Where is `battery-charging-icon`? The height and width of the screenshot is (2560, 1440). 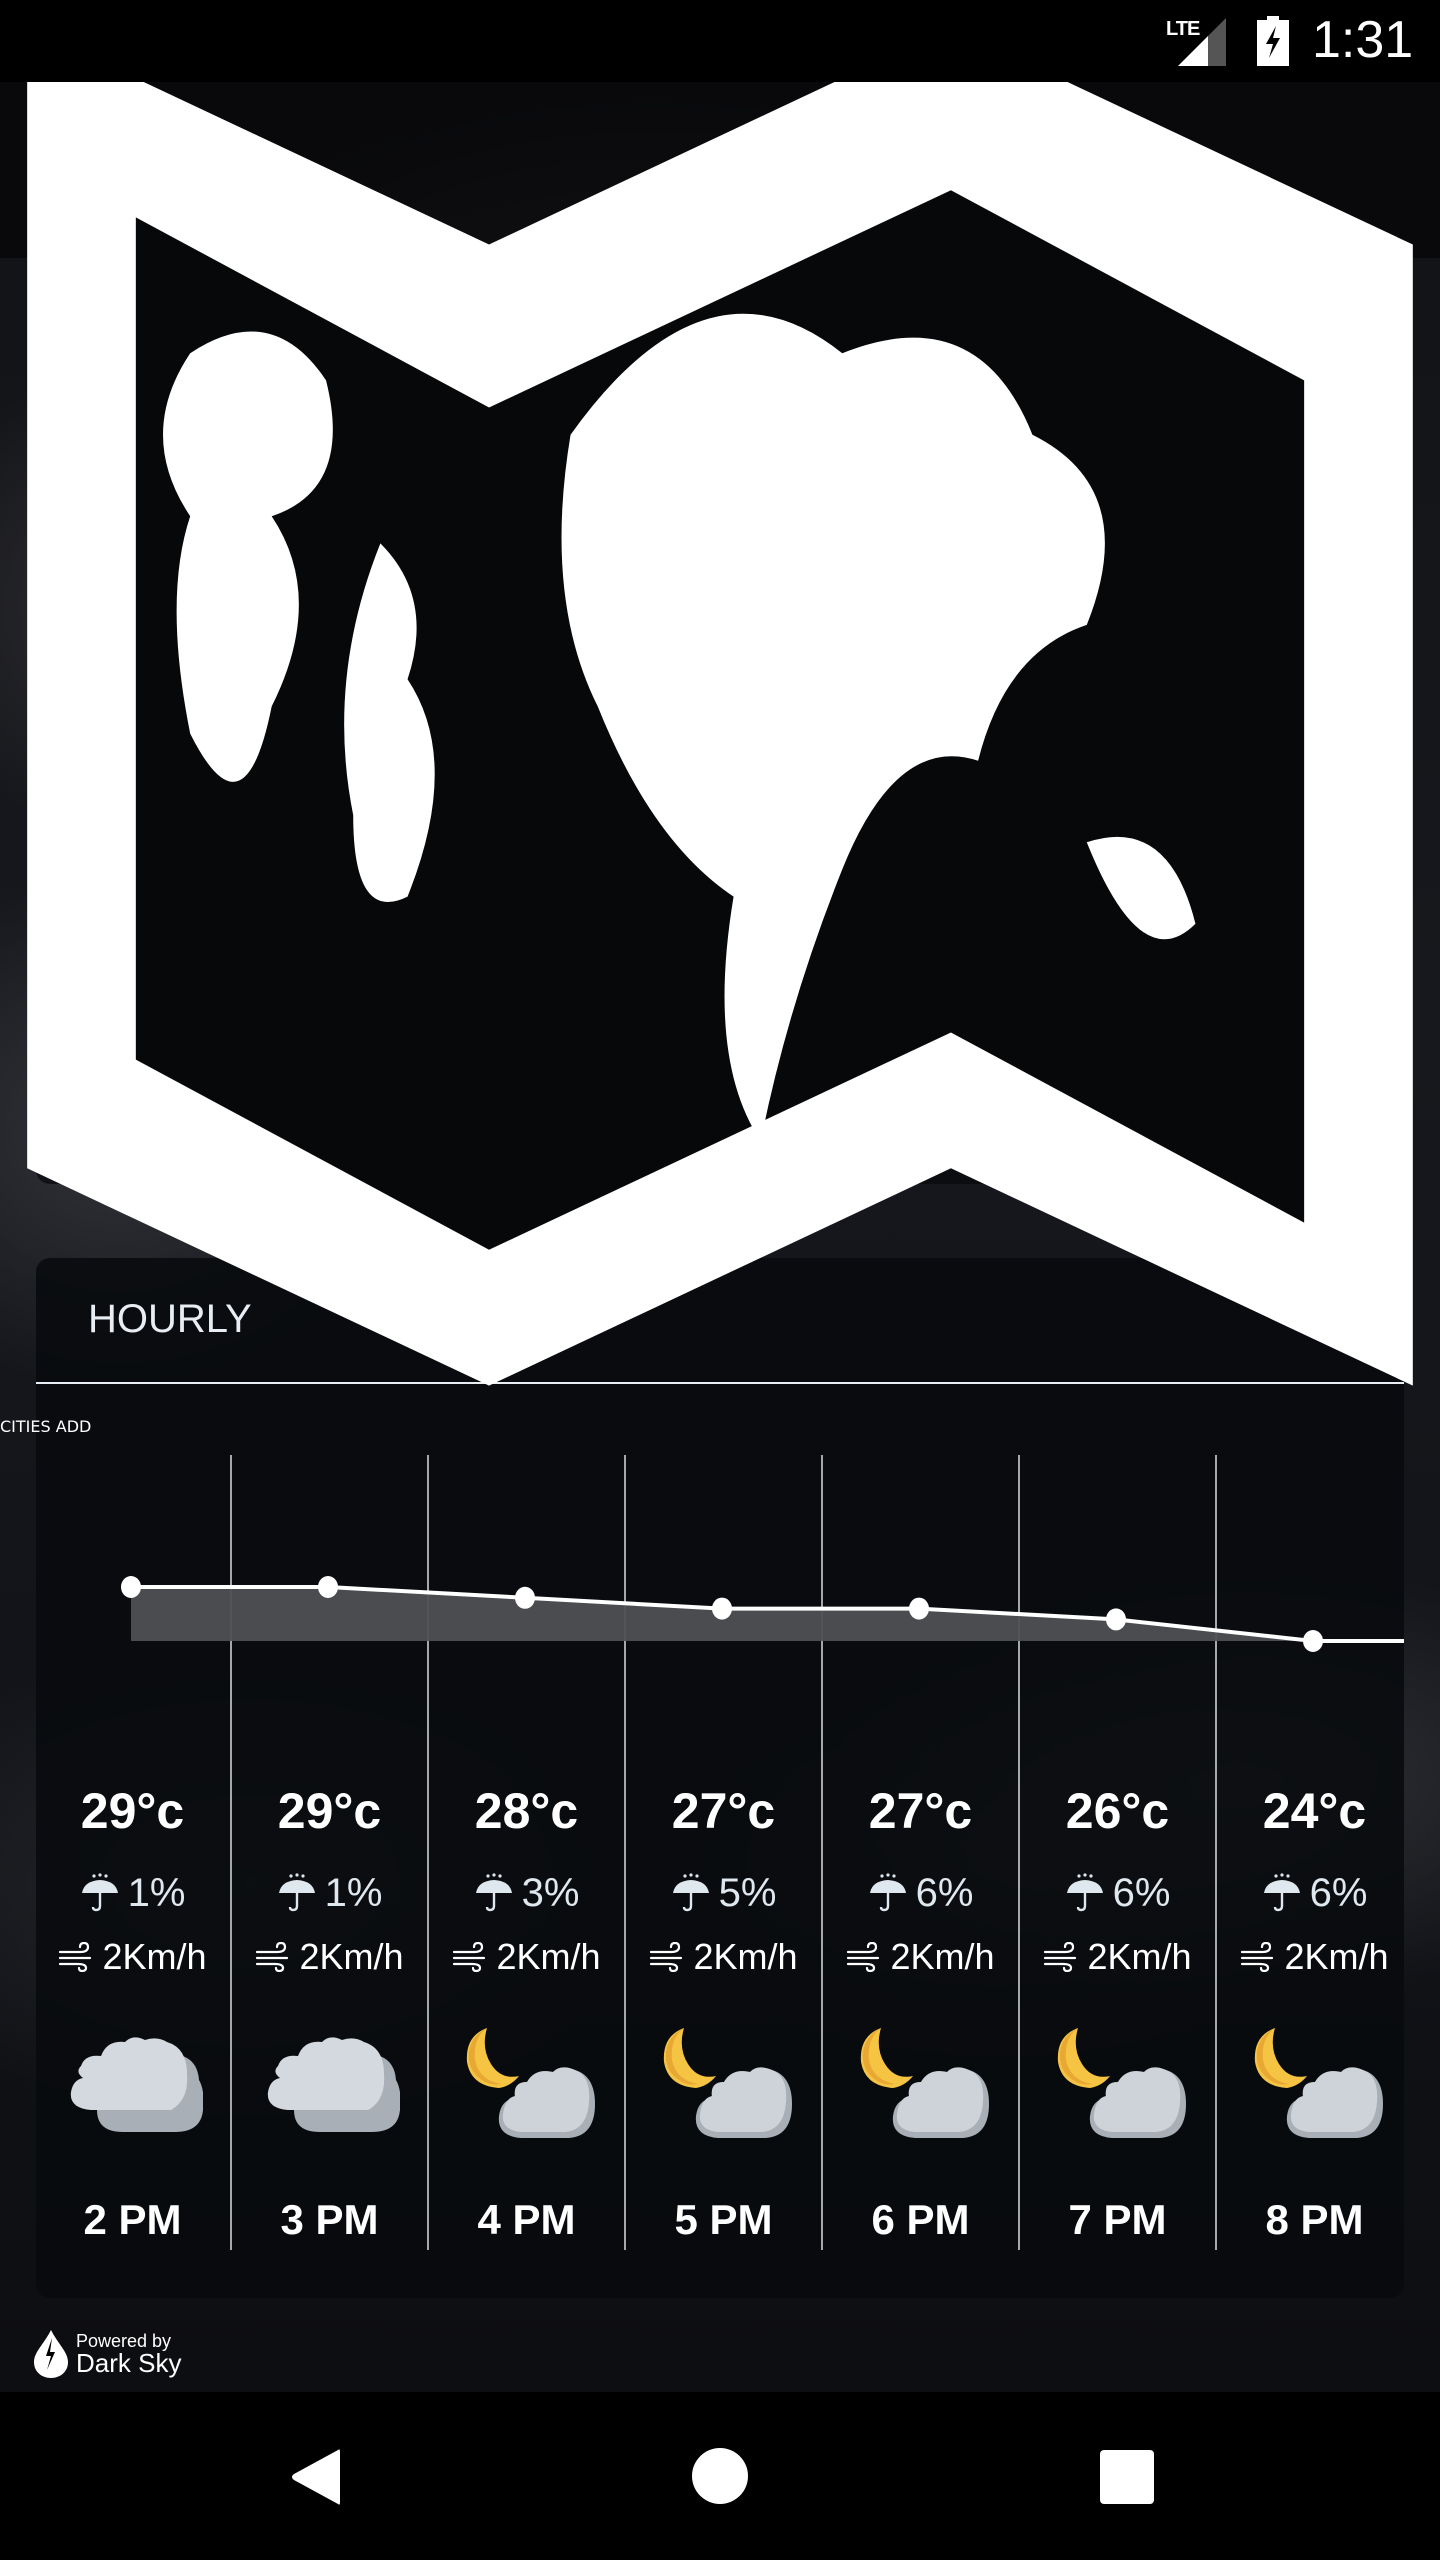 battery-charging-icon is located at coordinates (1273, 41).